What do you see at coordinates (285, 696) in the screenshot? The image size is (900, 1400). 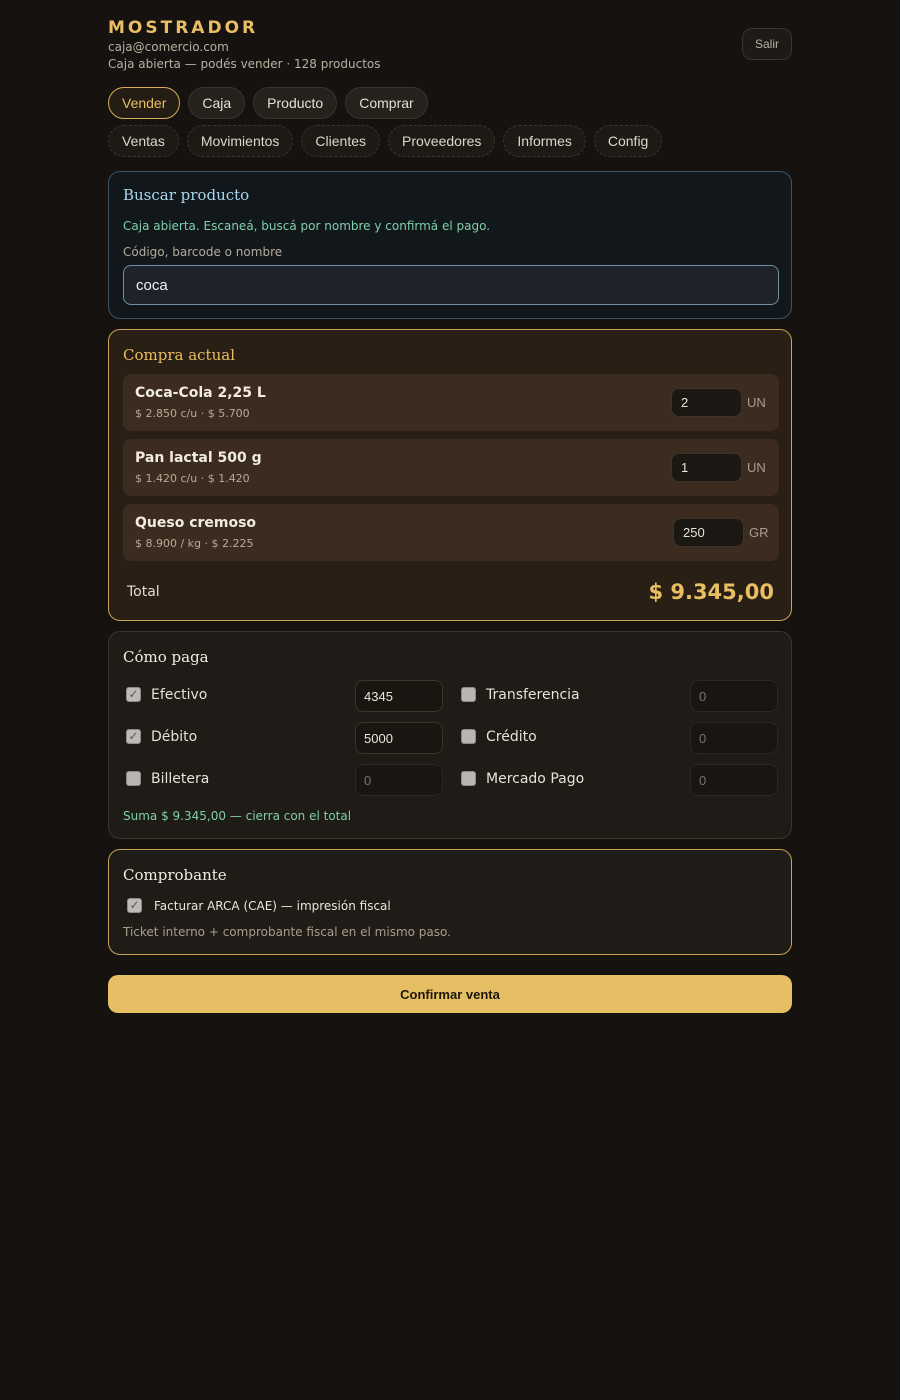 I see `payment-method-efectivo: ✓ Efectivo` at bounding box center [285, 696].